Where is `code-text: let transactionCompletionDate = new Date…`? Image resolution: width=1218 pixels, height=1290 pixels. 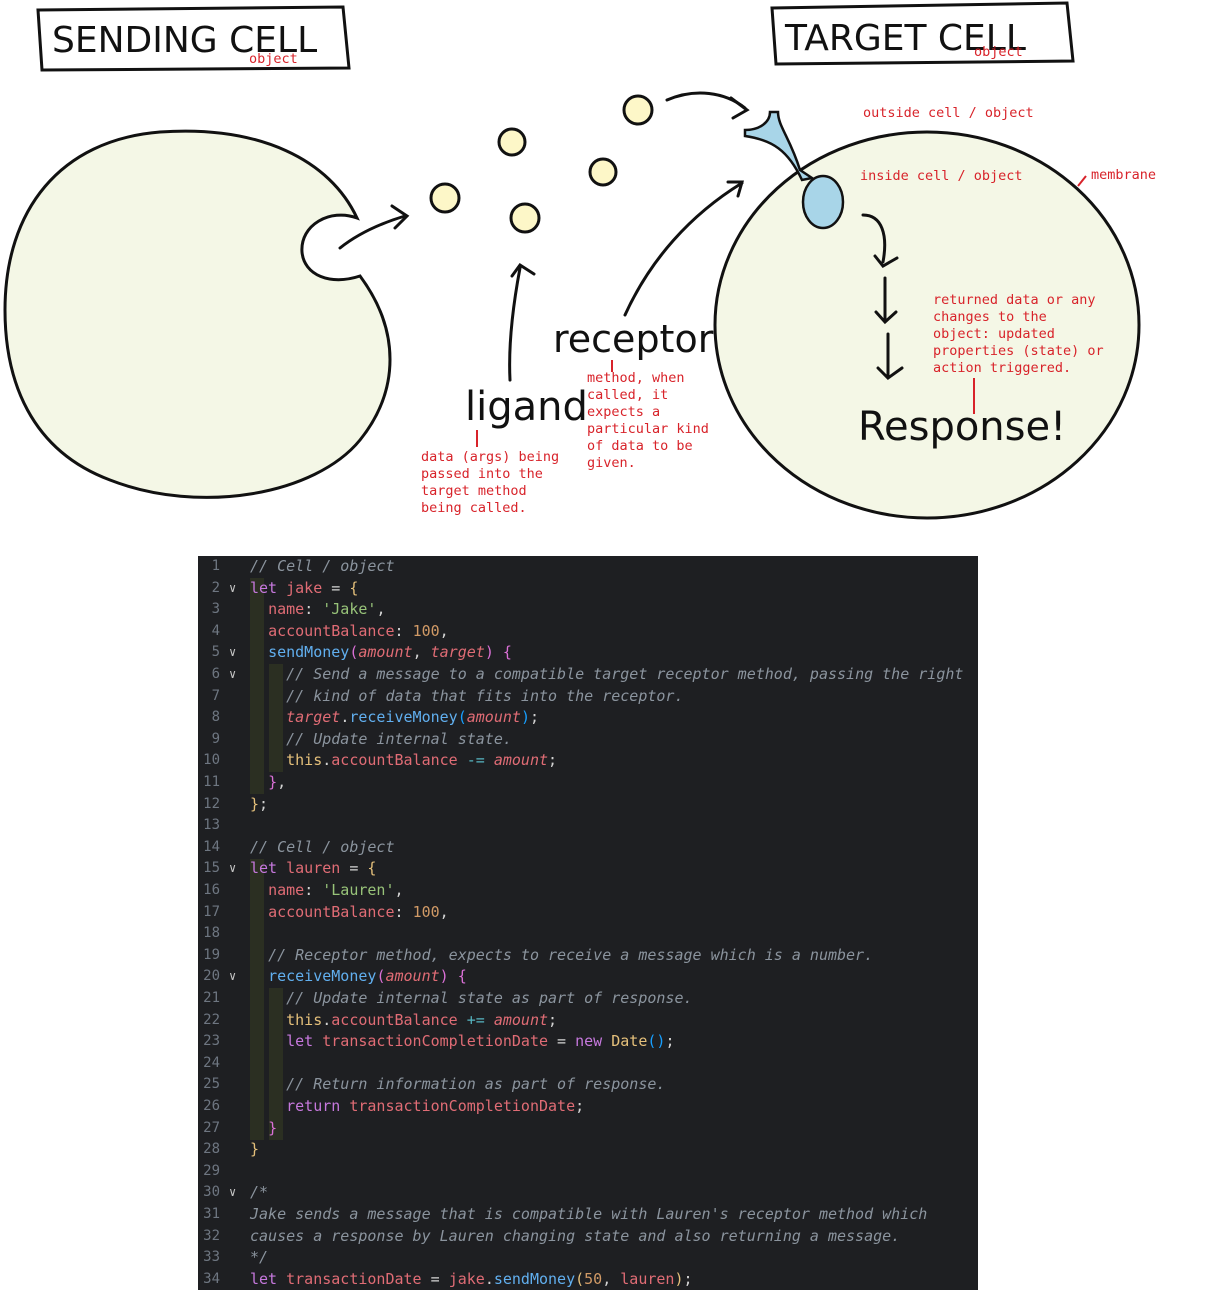
code-text: let transactionCompletionDate = new Date… is located at coordinates (480, 1041).